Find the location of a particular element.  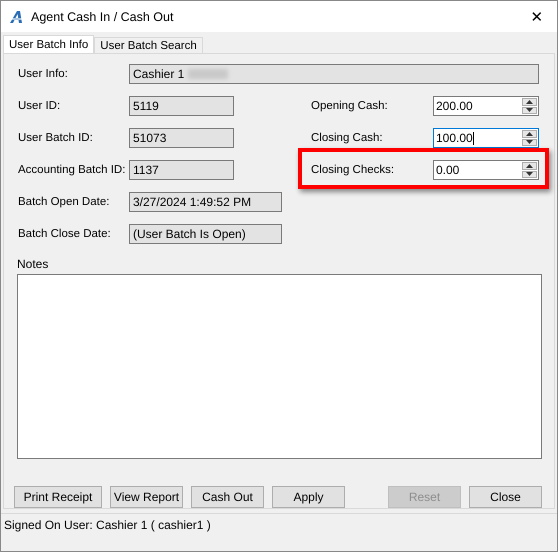

readonly-field: 3/27/2024 1:49:52 PM is located at coordinates (205, 202).